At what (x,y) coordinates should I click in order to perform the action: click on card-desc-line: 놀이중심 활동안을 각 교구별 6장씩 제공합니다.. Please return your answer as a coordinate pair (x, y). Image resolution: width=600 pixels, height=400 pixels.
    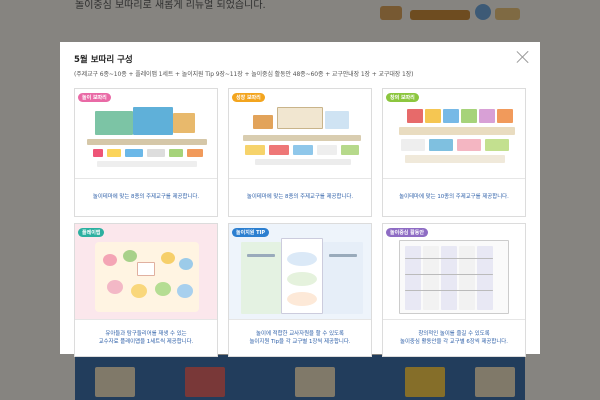
    Looking at the image, I should click on (454, 342).